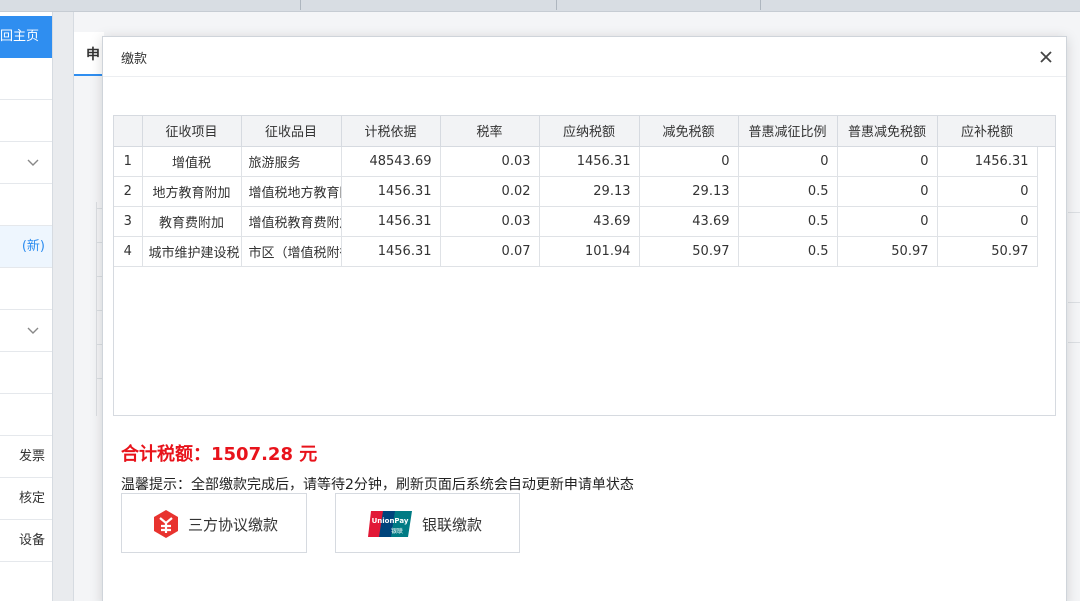  What do you see at coordinates (192, 221) in the screenshot?
I see `table-cell: 教育费附加` at bounding box center [192, 221].